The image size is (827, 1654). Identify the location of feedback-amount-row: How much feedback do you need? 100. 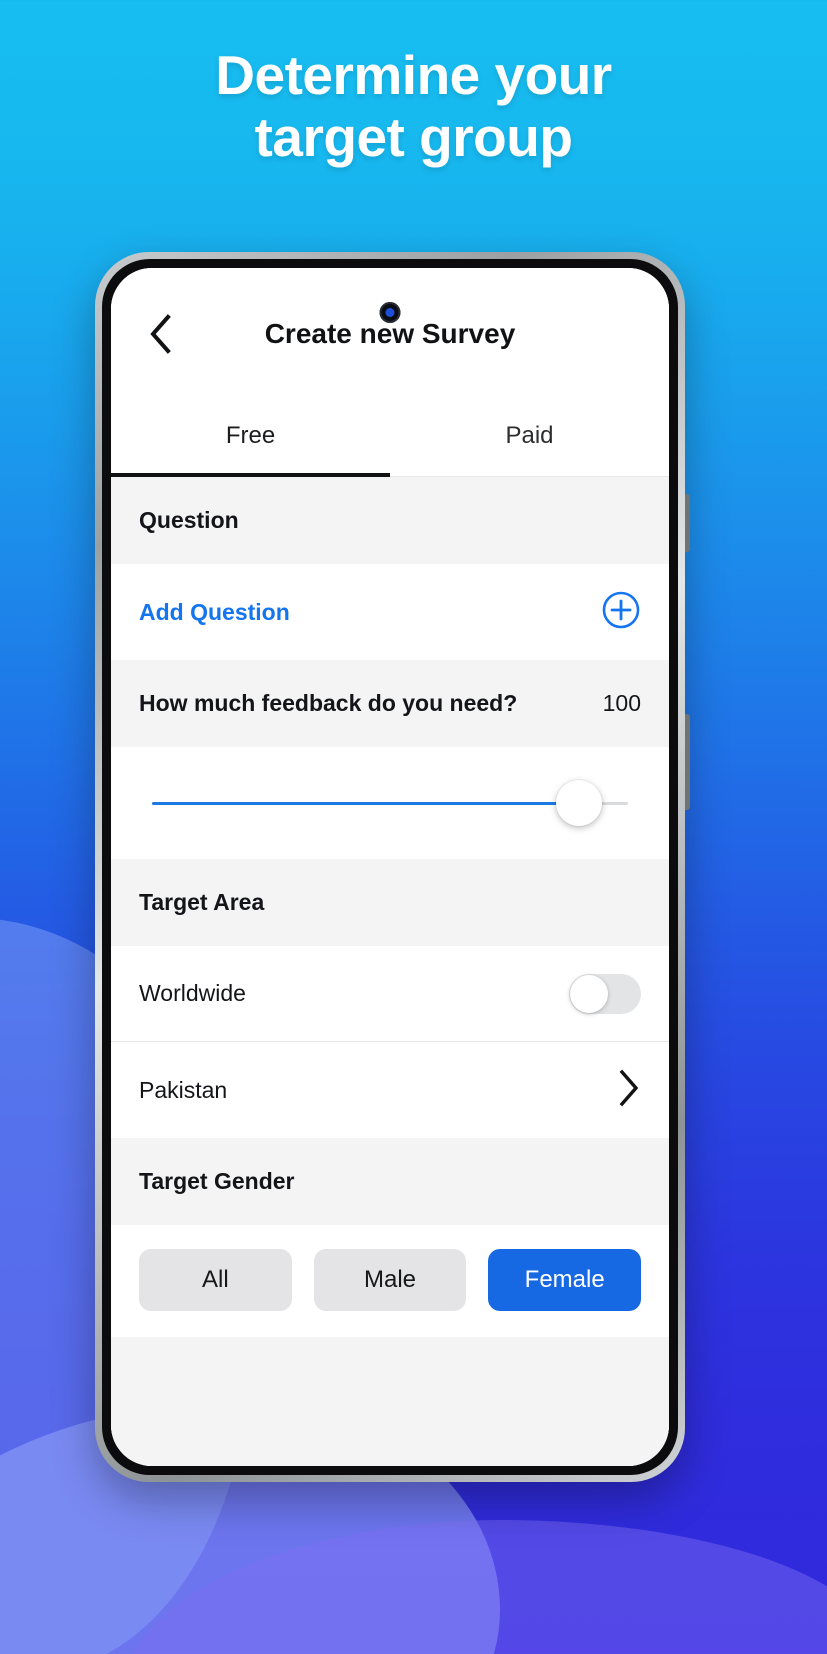
(390, 703).